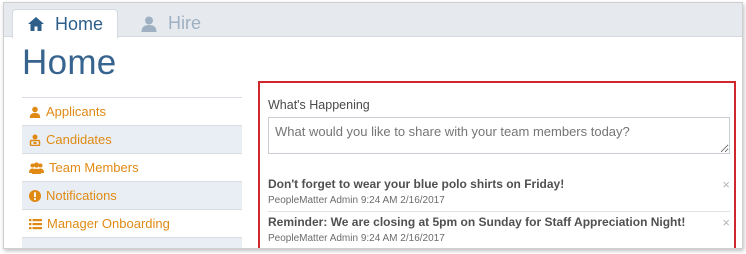 Image resolution: width=746 pixels, height=254 pixels. I want to click on sidebar-item-label: Notifications, so click(81, 195).